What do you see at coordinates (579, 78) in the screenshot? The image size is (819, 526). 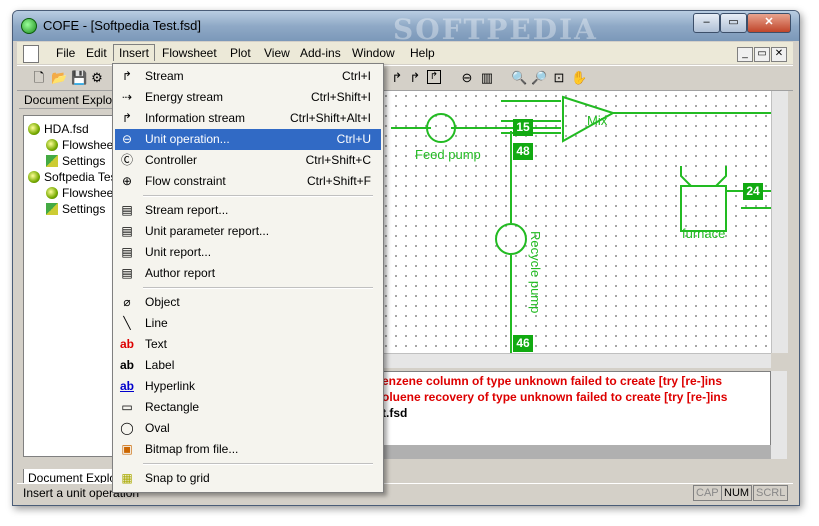 I see `pan-hand-icon: ✋` at bounding box center [579, 78].